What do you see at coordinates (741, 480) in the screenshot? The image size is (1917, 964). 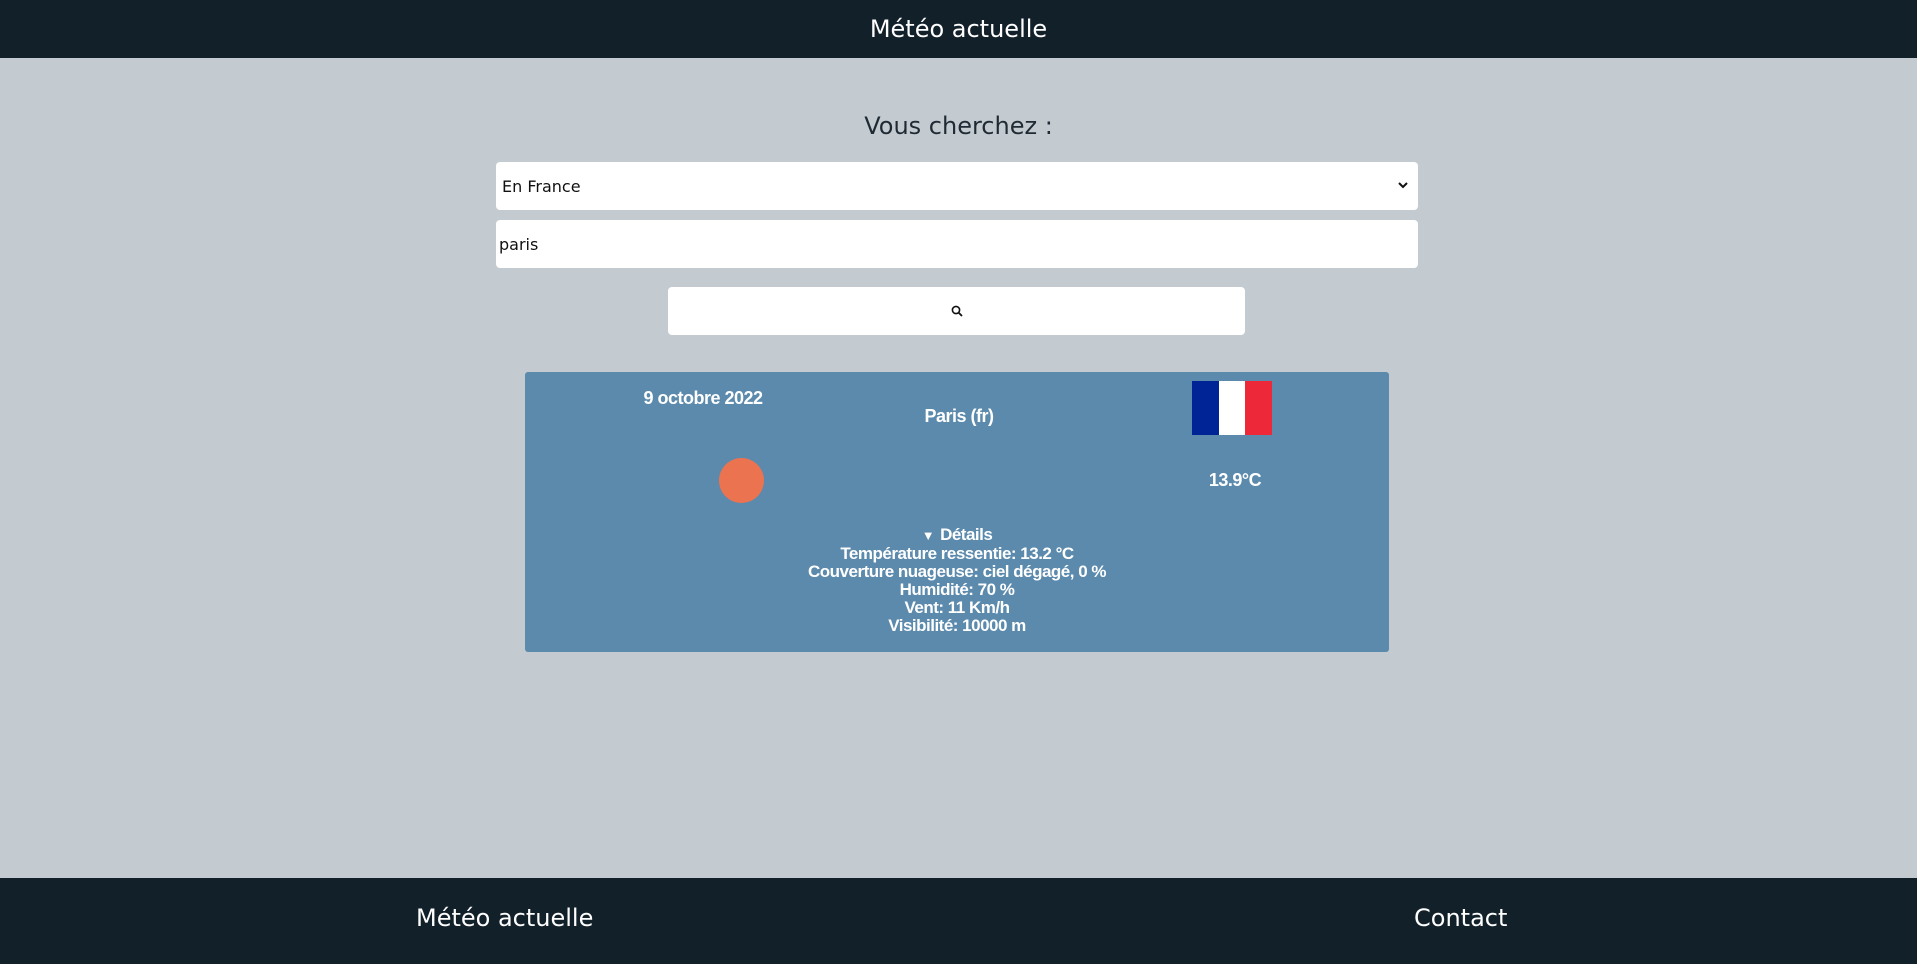 I see `sun-icon` at bounding box center [741, 480].